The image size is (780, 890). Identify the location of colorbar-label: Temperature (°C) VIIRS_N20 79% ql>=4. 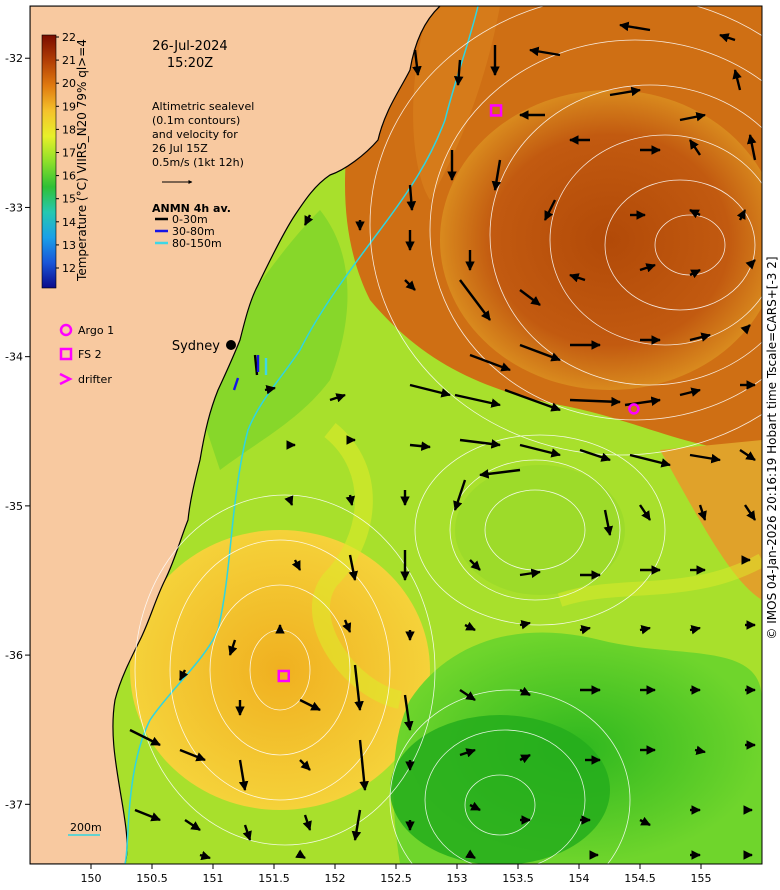
(82, 160).